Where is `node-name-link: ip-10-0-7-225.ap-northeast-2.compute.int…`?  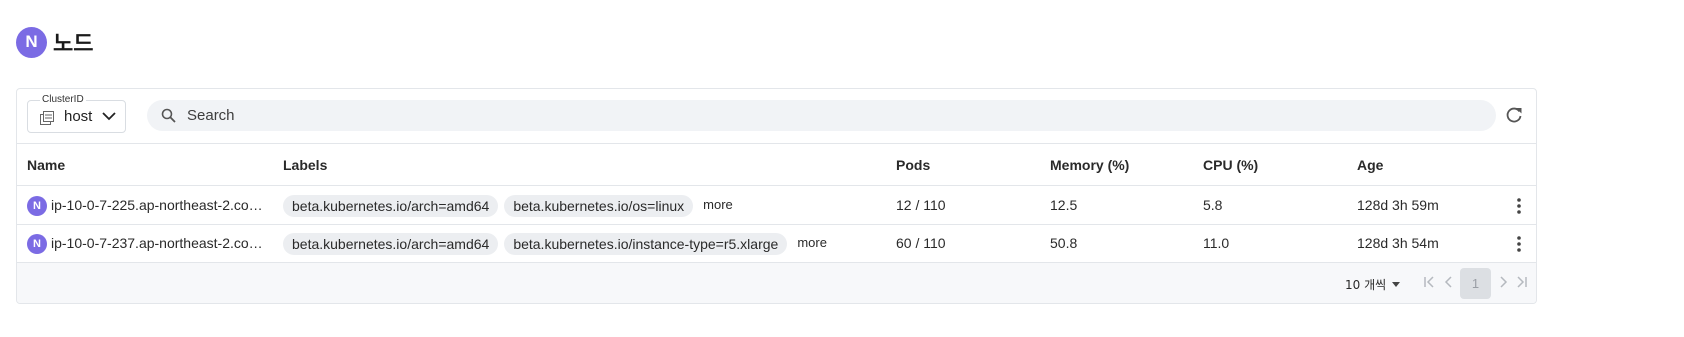 node-name-link: ip-10-0-7-225.ap-northeast-2.compute.int… is located at coordinates (158, 205).